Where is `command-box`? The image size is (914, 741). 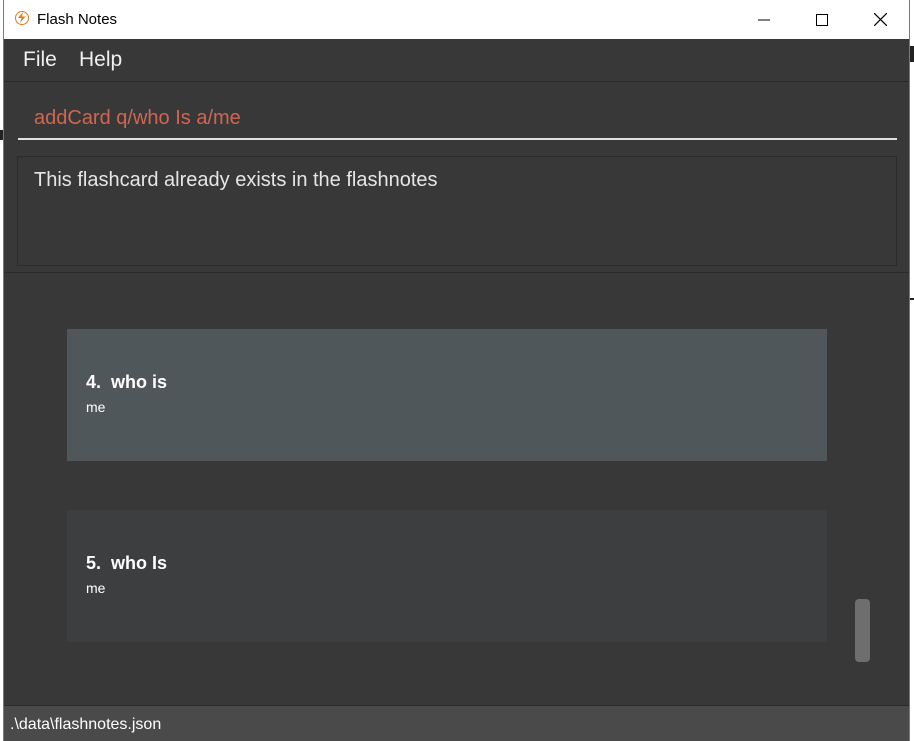
command-box is located at coordinates (456, 116).